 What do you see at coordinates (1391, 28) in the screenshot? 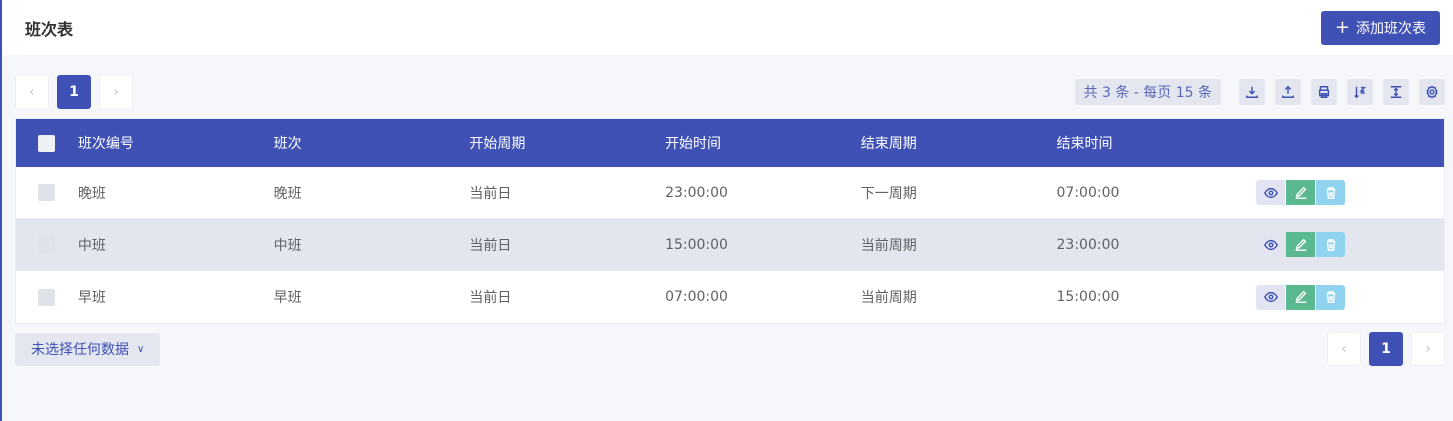
I see `add-button-label: 添加班次表` at bounding box center [1391, 28].